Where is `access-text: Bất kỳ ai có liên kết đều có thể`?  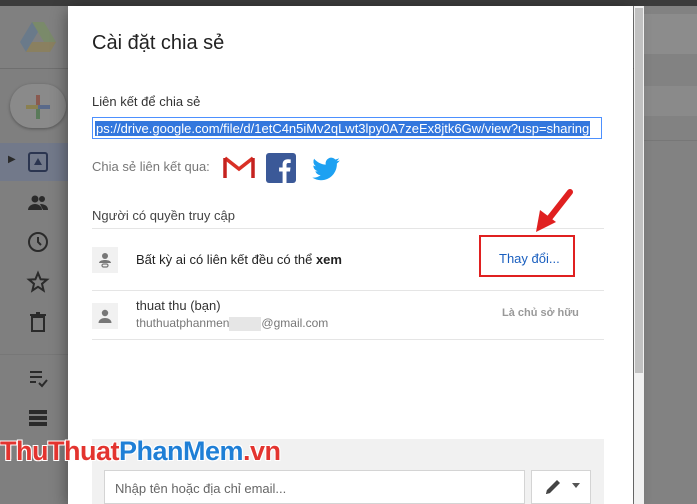 access-text: Bất kỳ ai có liên kết đều có thể is located at coordinates (224, 259).